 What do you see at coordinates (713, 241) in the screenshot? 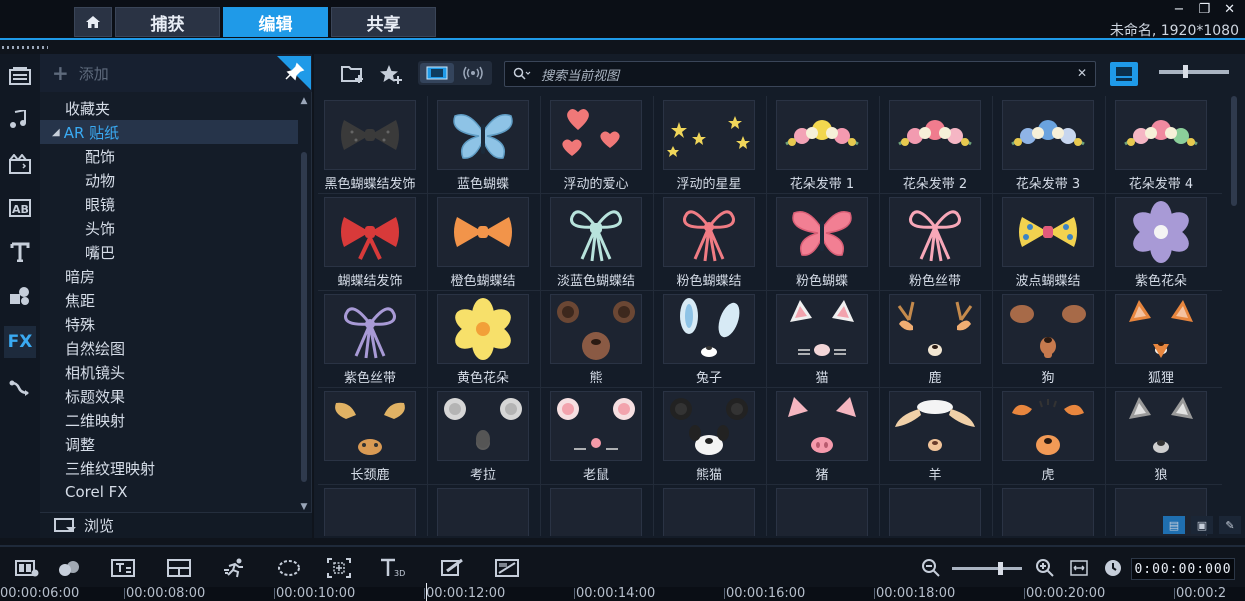
I see `library-item: 粉色蝴蝶结` at bounding box center [713, 241].